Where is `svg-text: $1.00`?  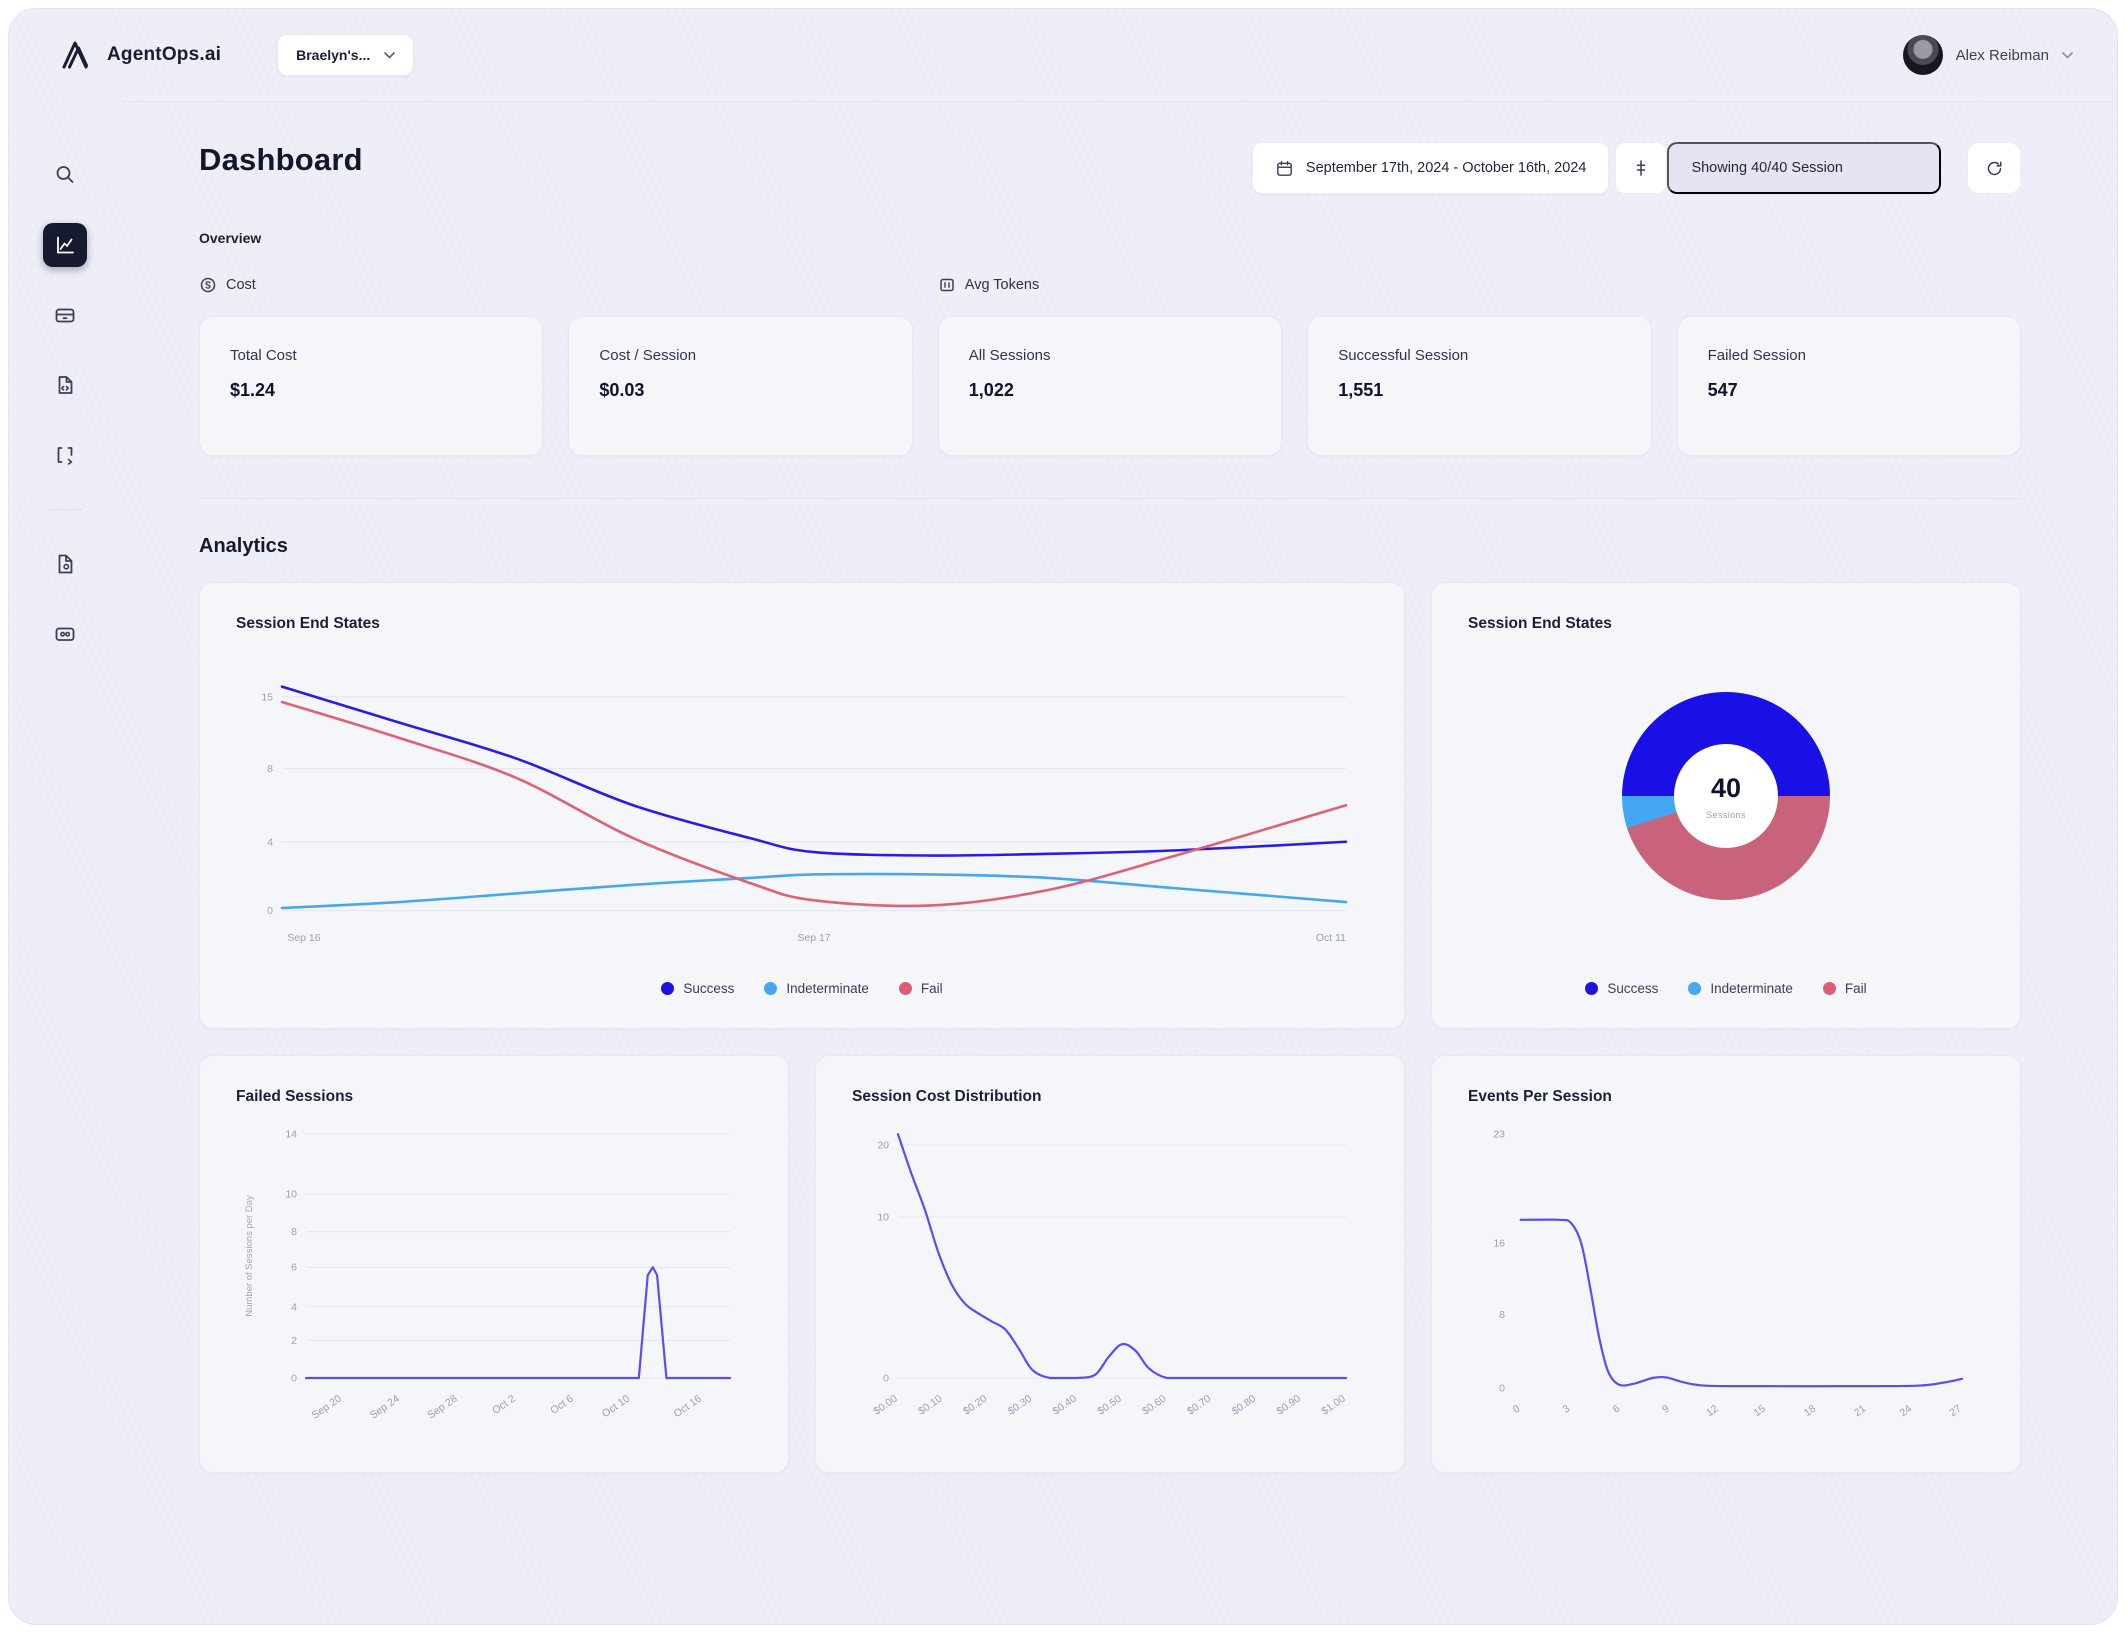 svg-text: $1.00 is located at coordinates (1333, 1405).